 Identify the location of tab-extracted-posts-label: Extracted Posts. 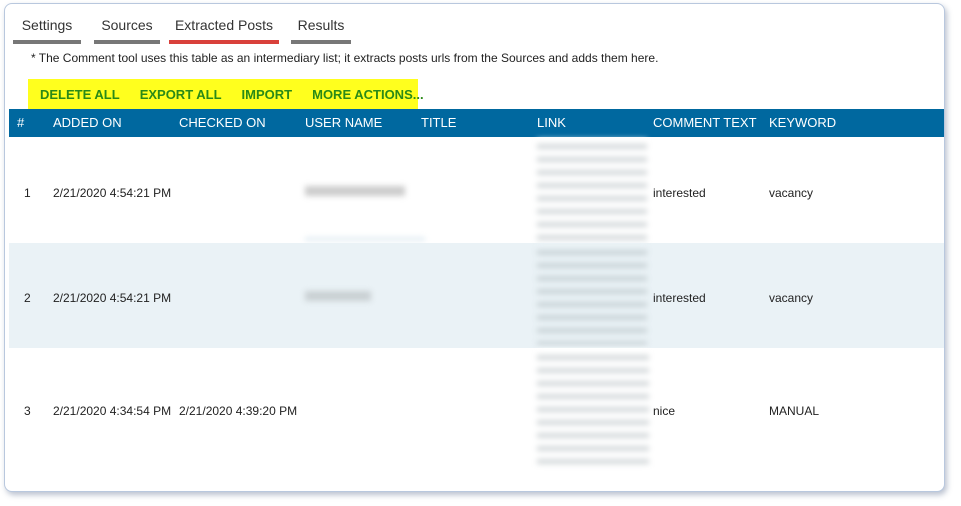
(224, 25).